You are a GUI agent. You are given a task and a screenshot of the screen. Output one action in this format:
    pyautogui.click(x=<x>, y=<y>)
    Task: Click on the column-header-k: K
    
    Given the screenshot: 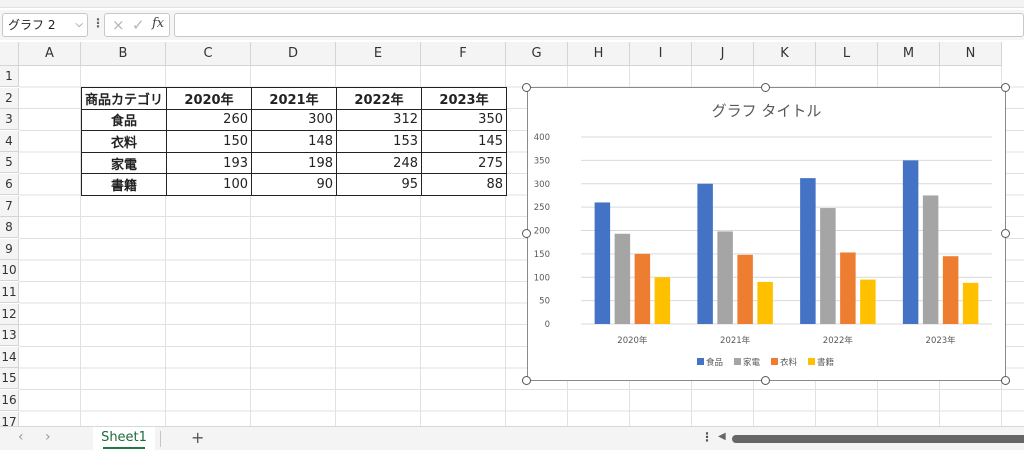 What is the action you would take?
    pyautogui.click(x=785, y=54)
    